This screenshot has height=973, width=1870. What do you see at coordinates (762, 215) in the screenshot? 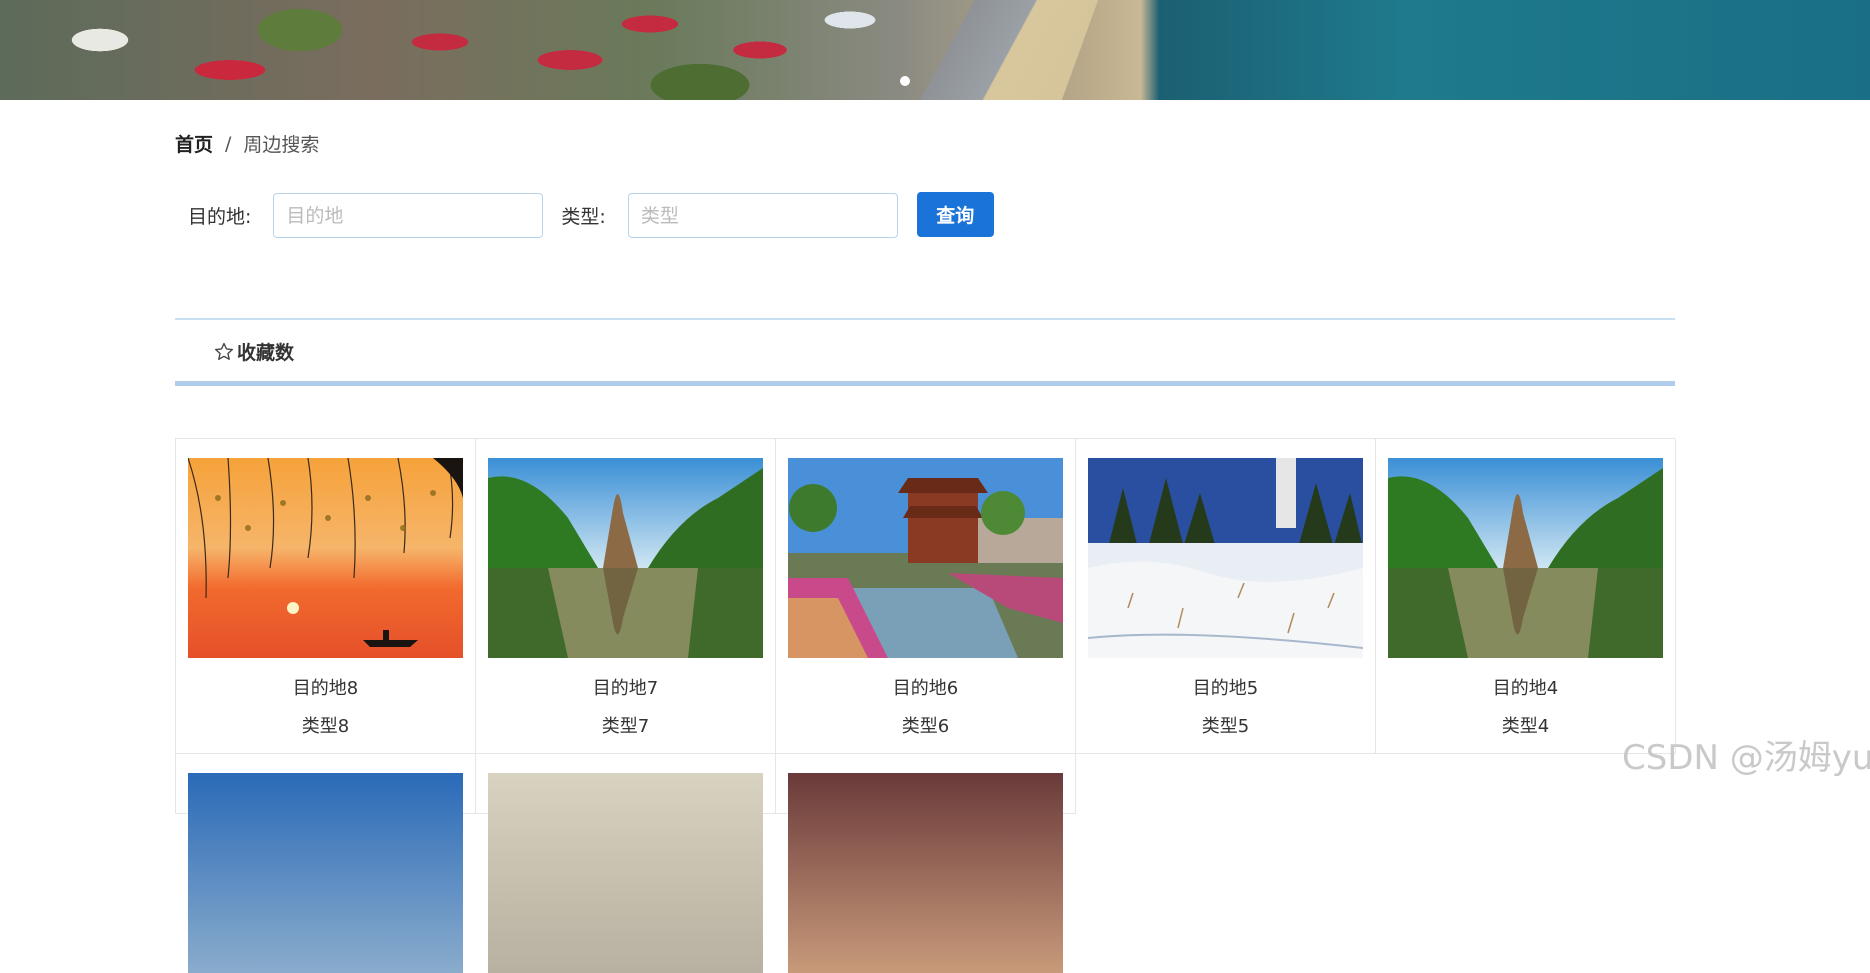
I see `type-input` at bounding box center [762, 215].